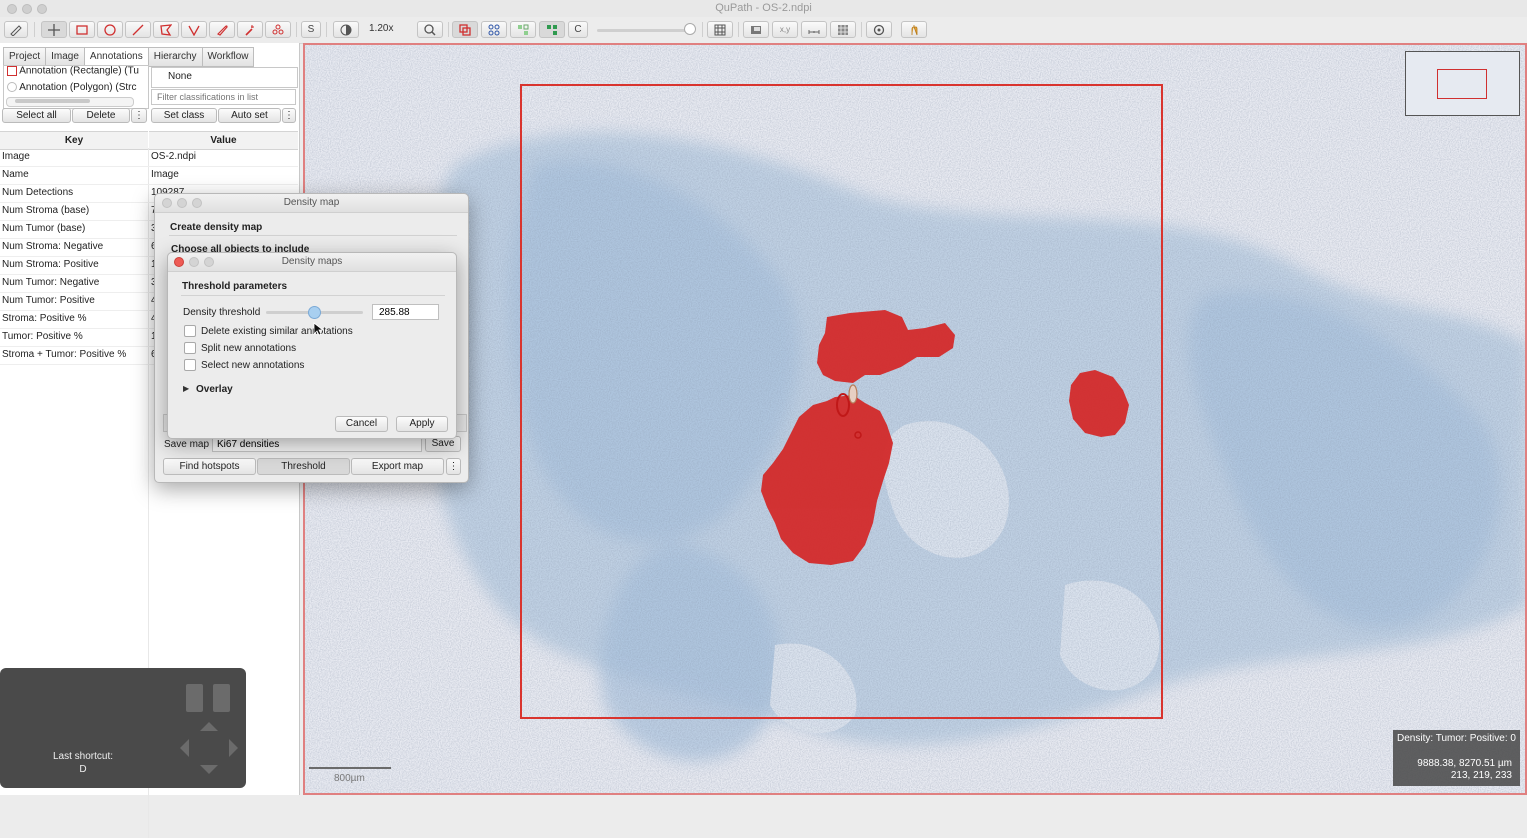  Describe the element at coordinates (223, 97) in the screenshot. I see `class-filter-input` at that location.